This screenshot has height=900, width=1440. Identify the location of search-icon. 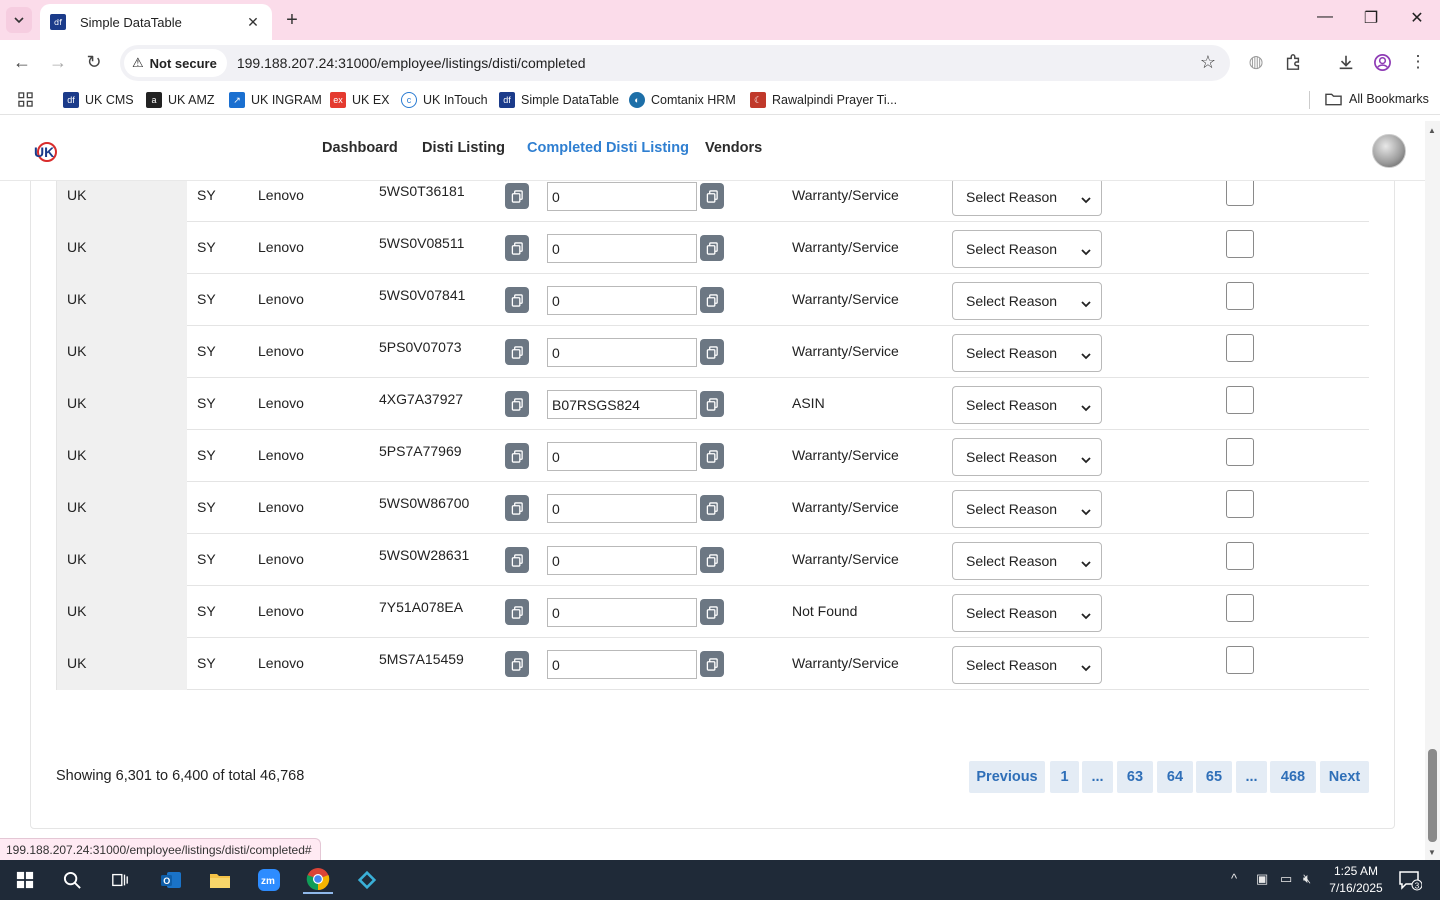
(72, 880).